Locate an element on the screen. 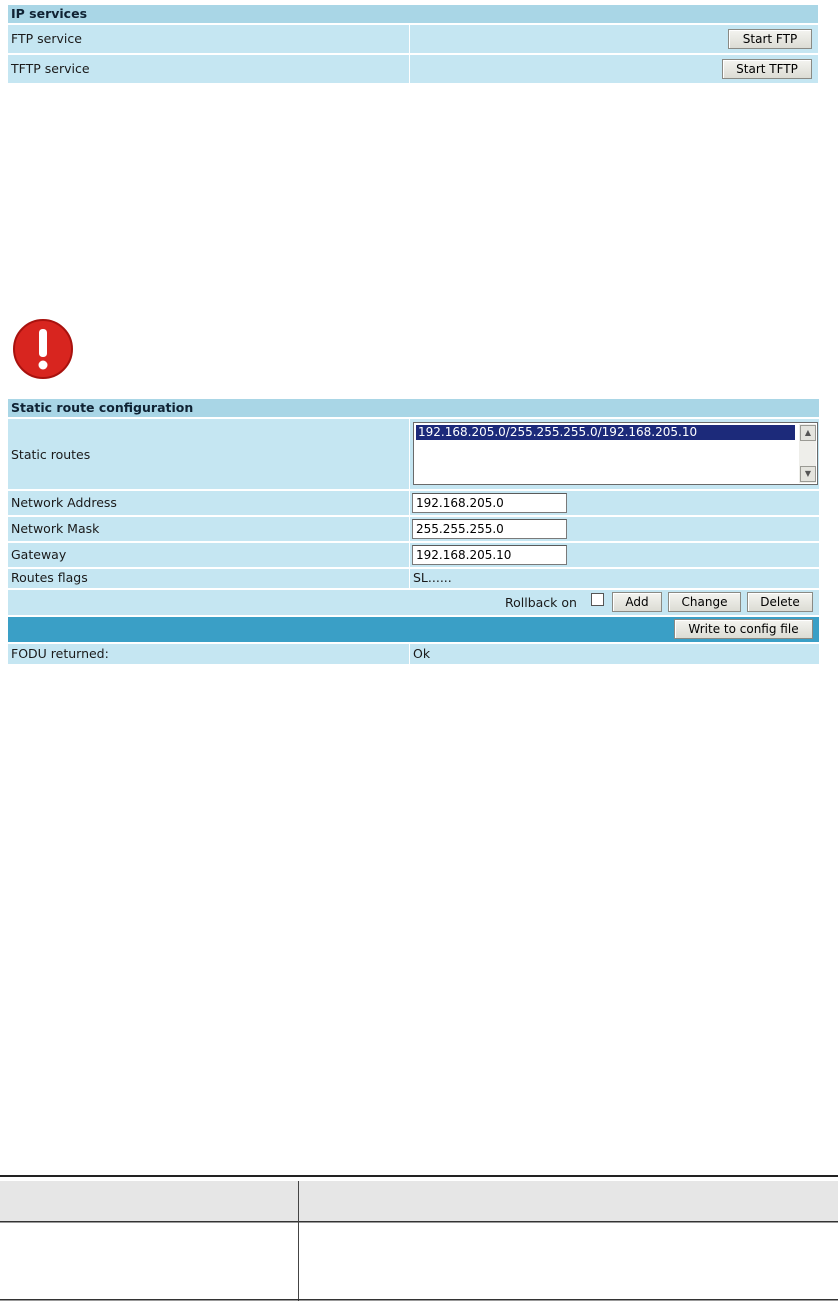  gateway-input: 192.168.205.10 is located at coordinates (489, 555).